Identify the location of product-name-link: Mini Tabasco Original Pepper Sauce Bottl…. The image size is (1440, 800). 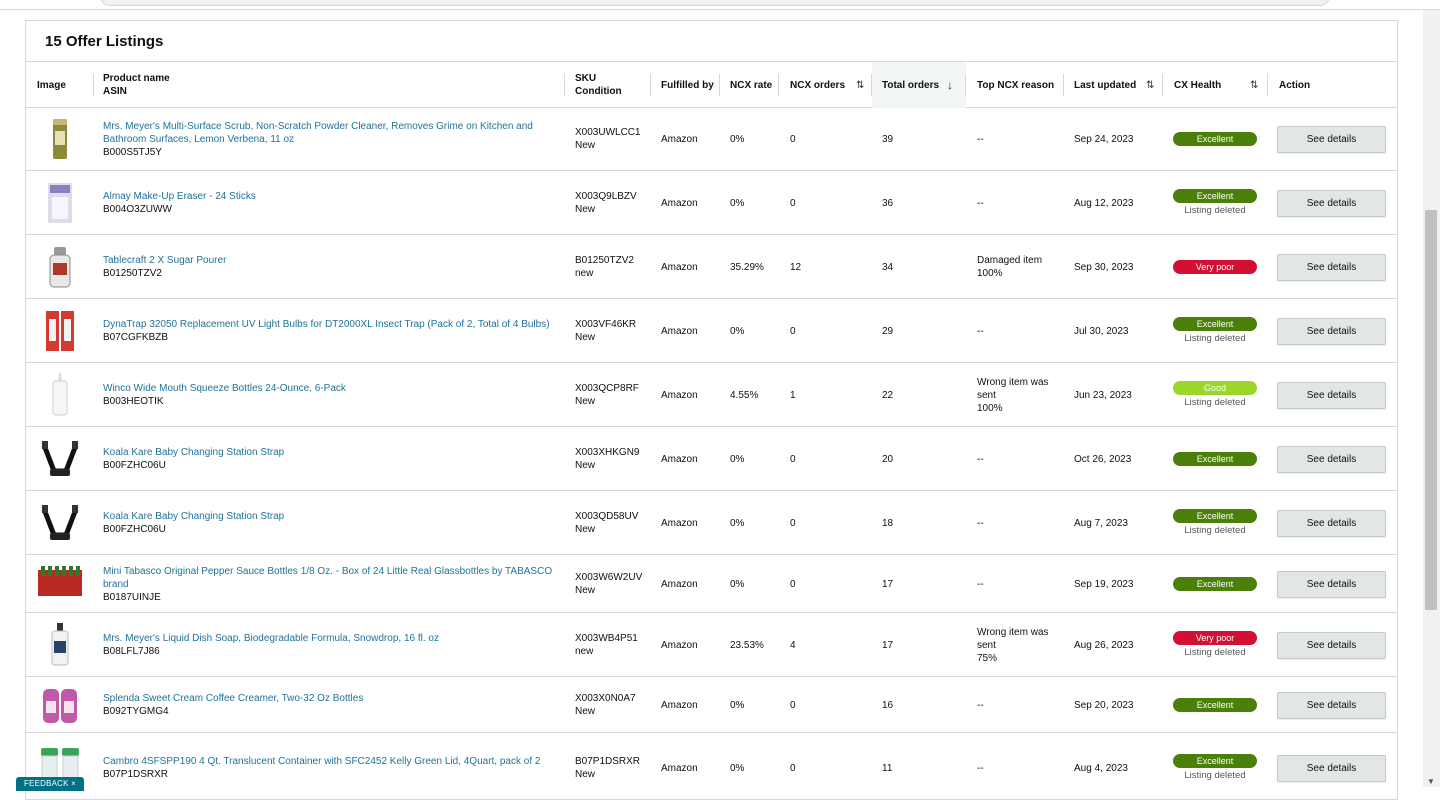
(328, 571).